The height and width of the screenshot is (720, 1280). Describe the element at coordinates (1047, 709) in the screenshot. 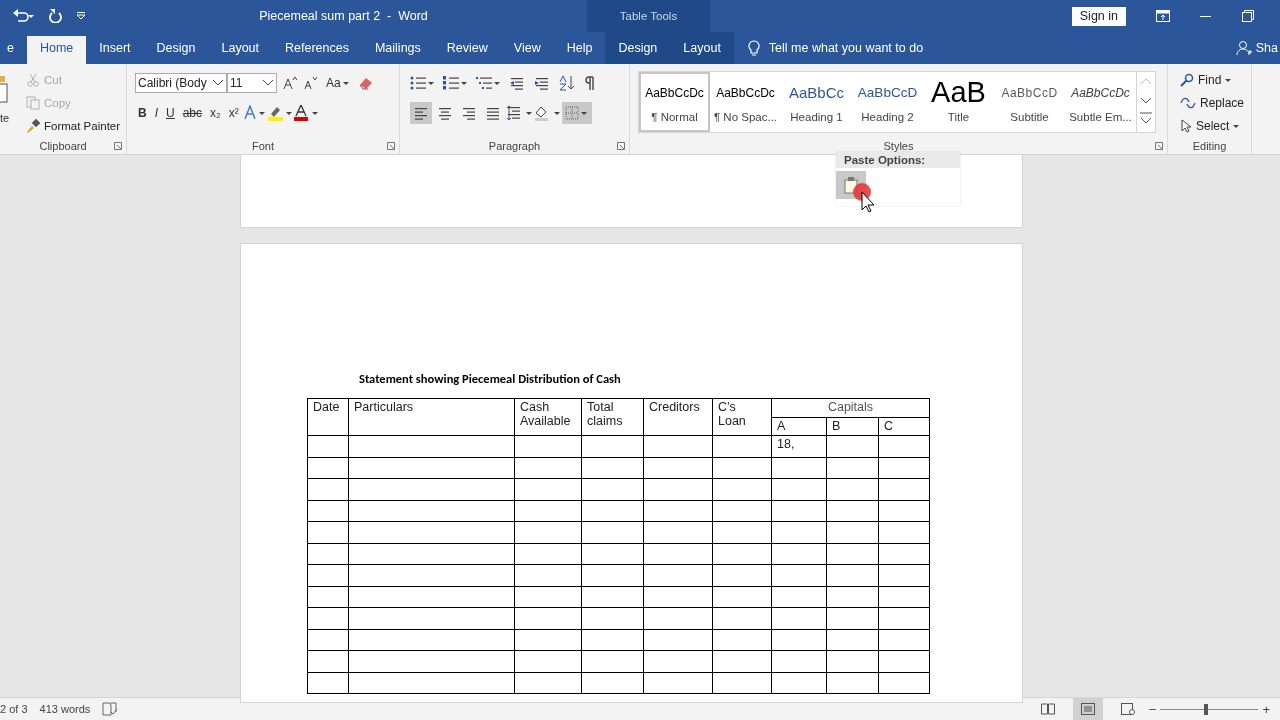

I see `book-icon` at that location.